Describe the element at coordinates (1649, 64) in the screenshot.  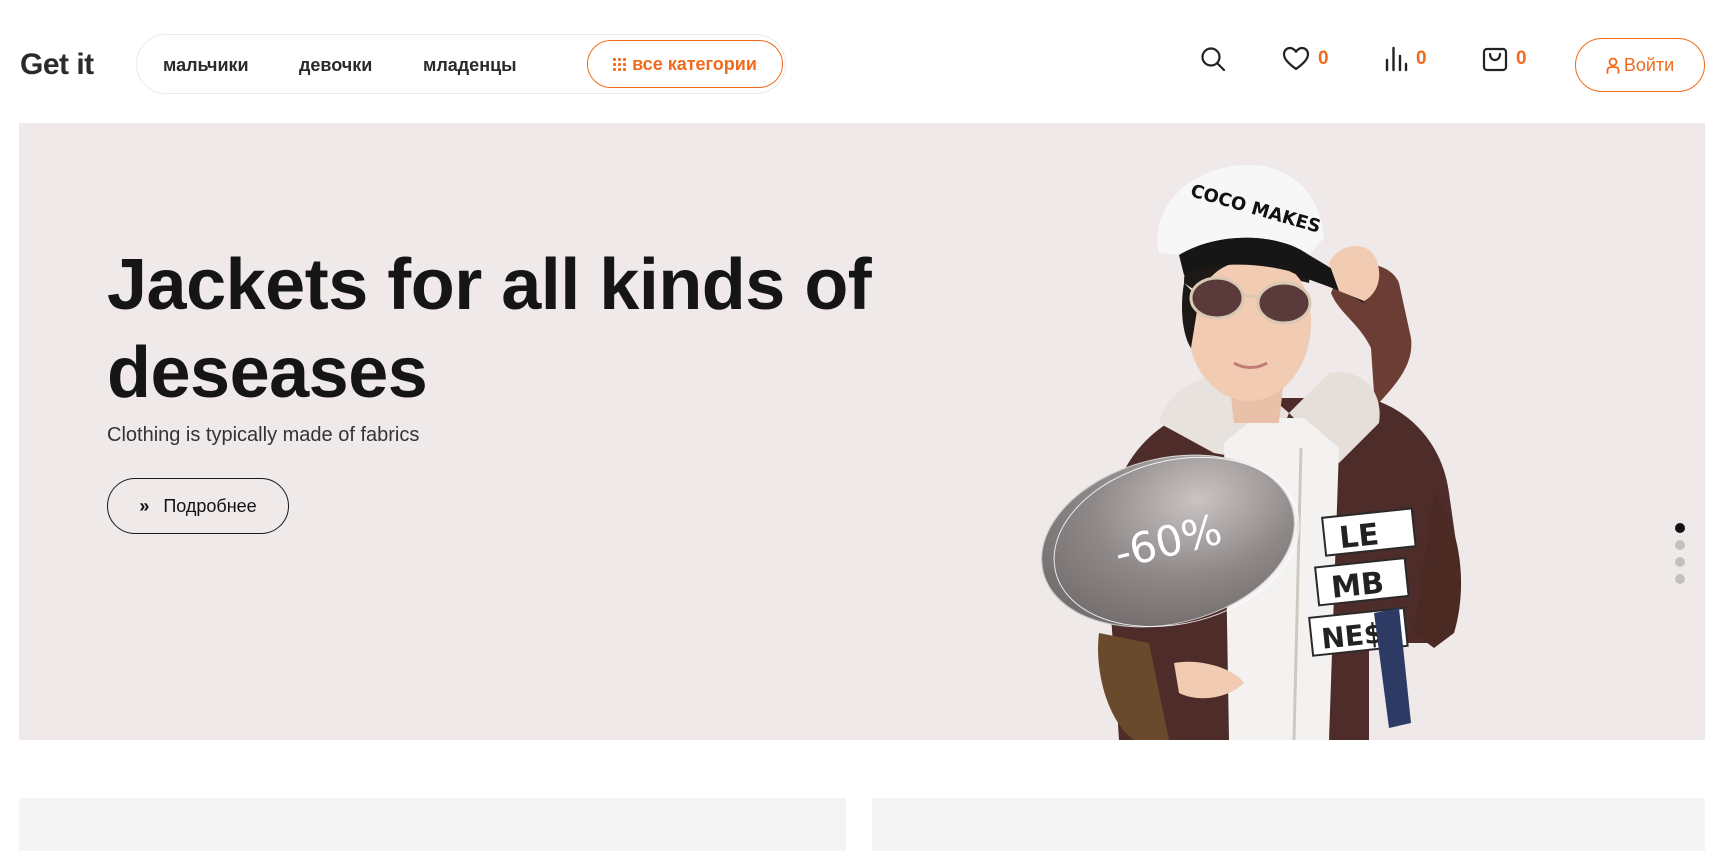
I see `login-label: Войти` at that location.